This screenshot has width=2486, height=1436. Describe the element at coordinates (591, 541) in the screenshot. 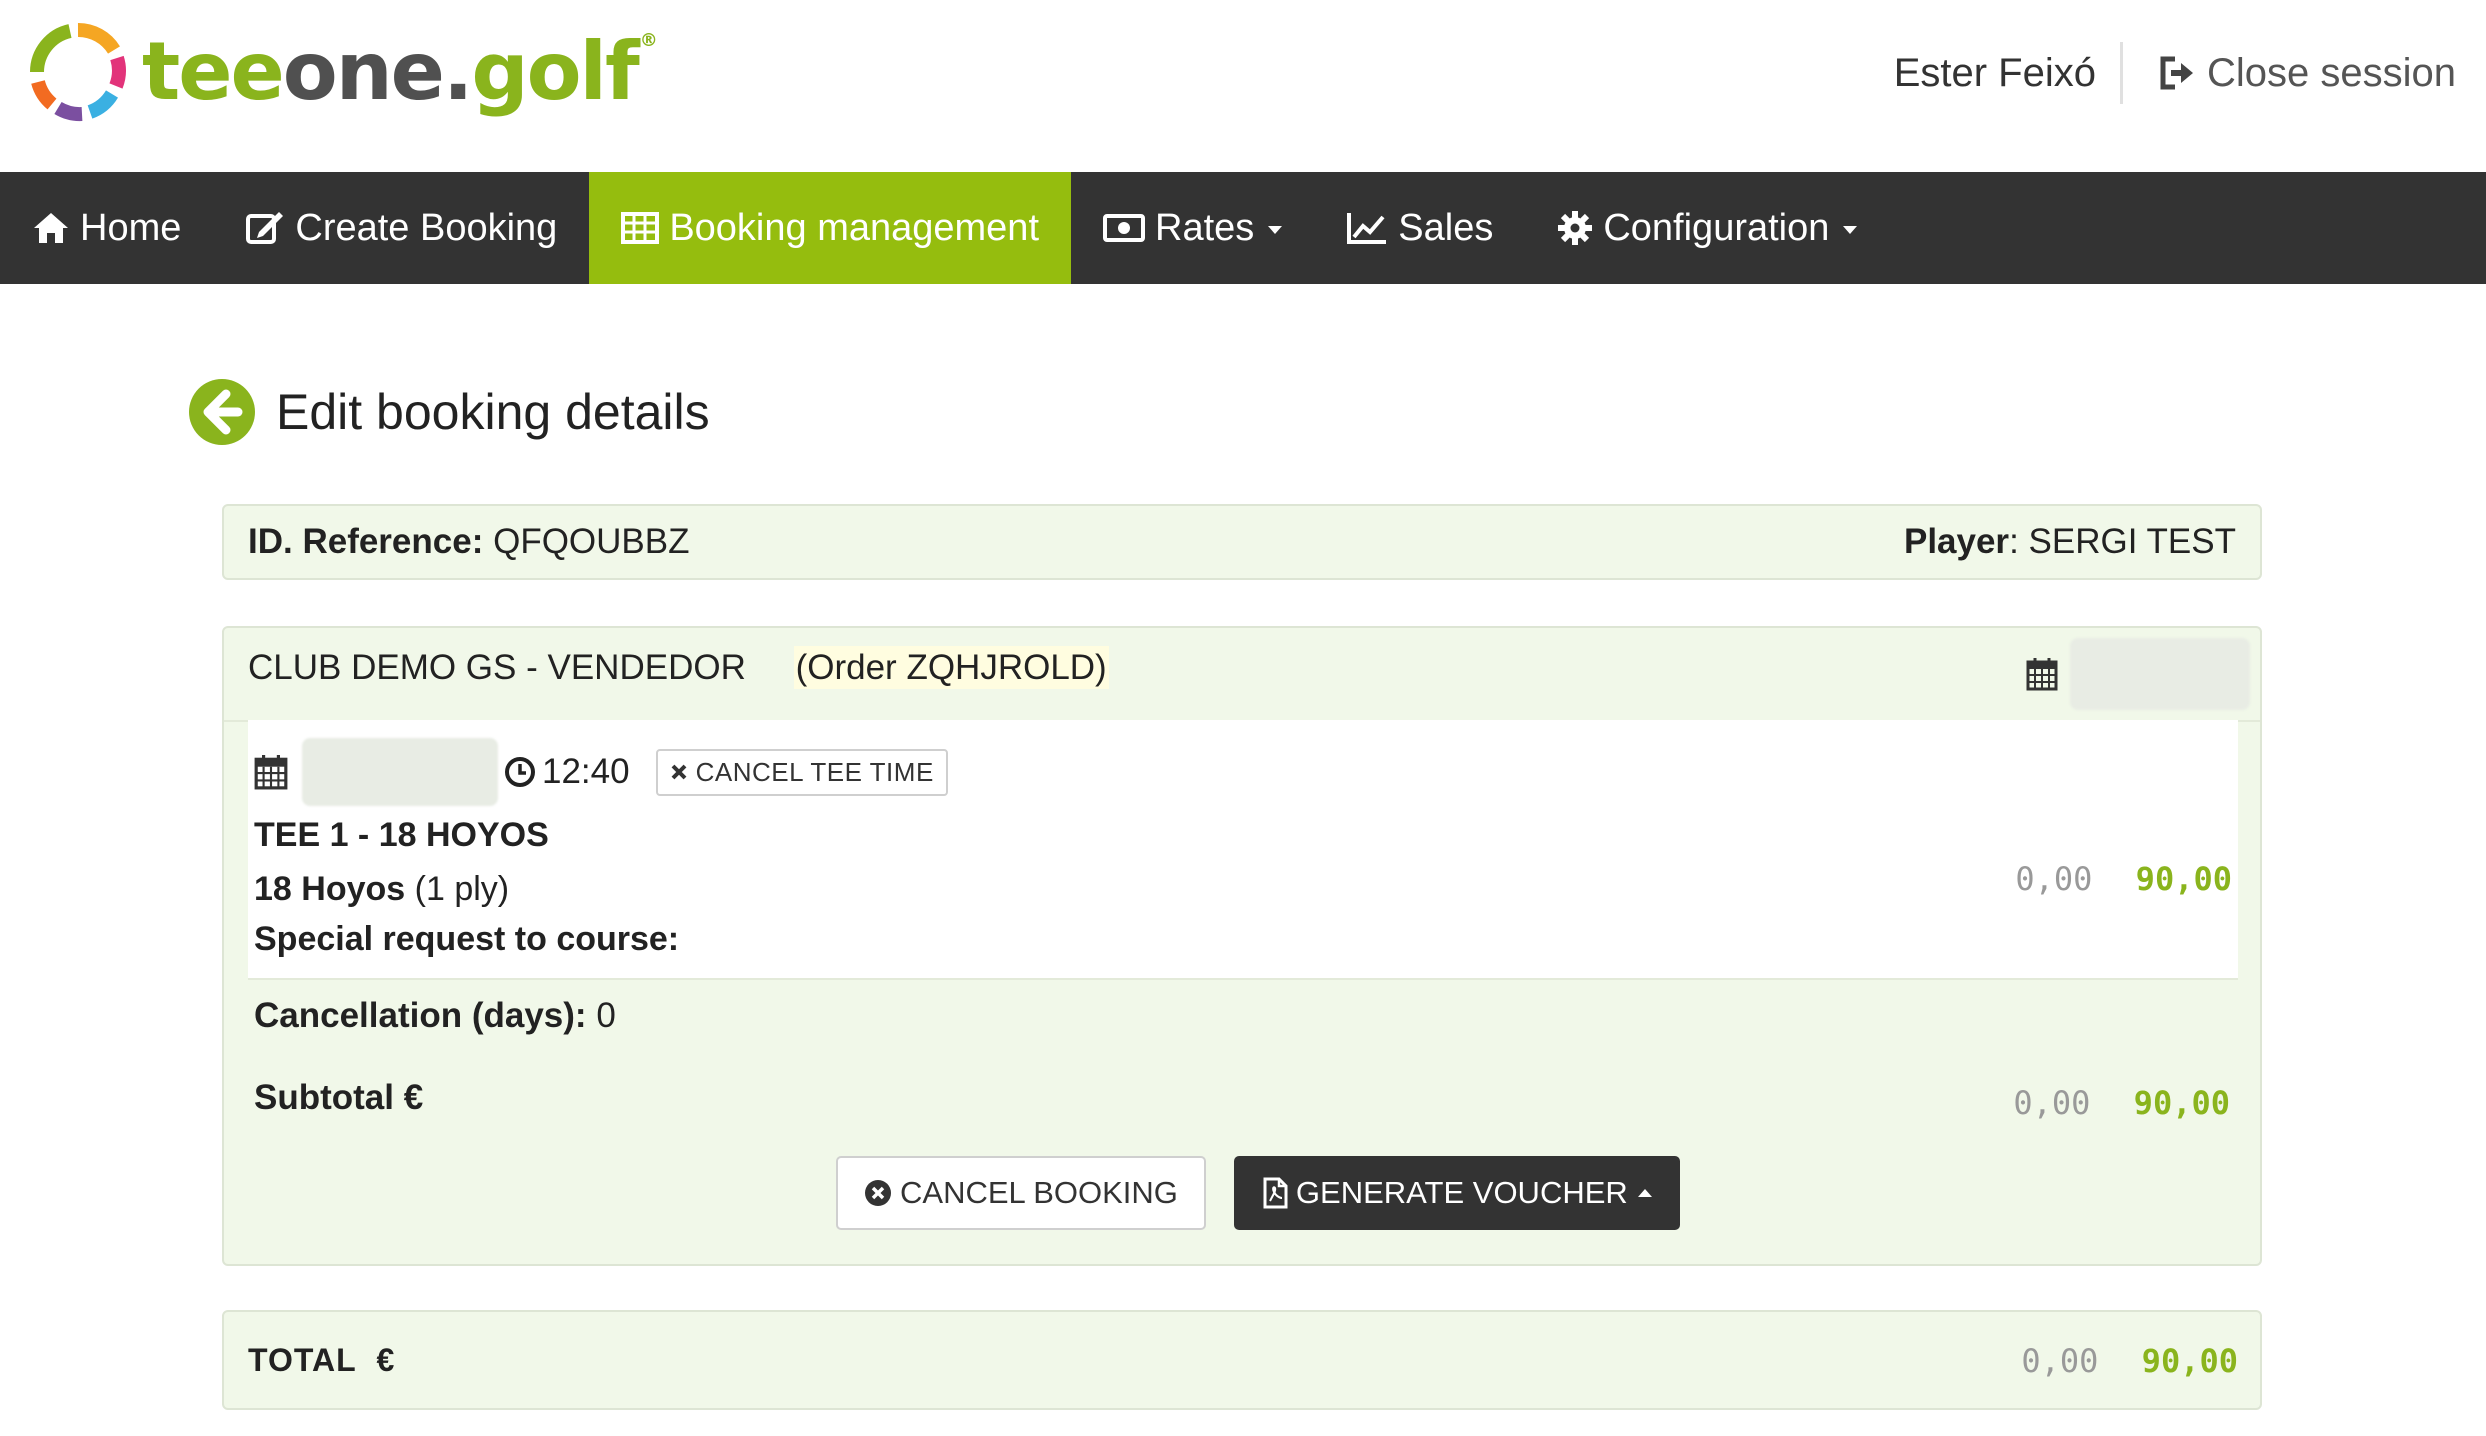

I see `id-reference-value: QFQOUBBZ` at that location.